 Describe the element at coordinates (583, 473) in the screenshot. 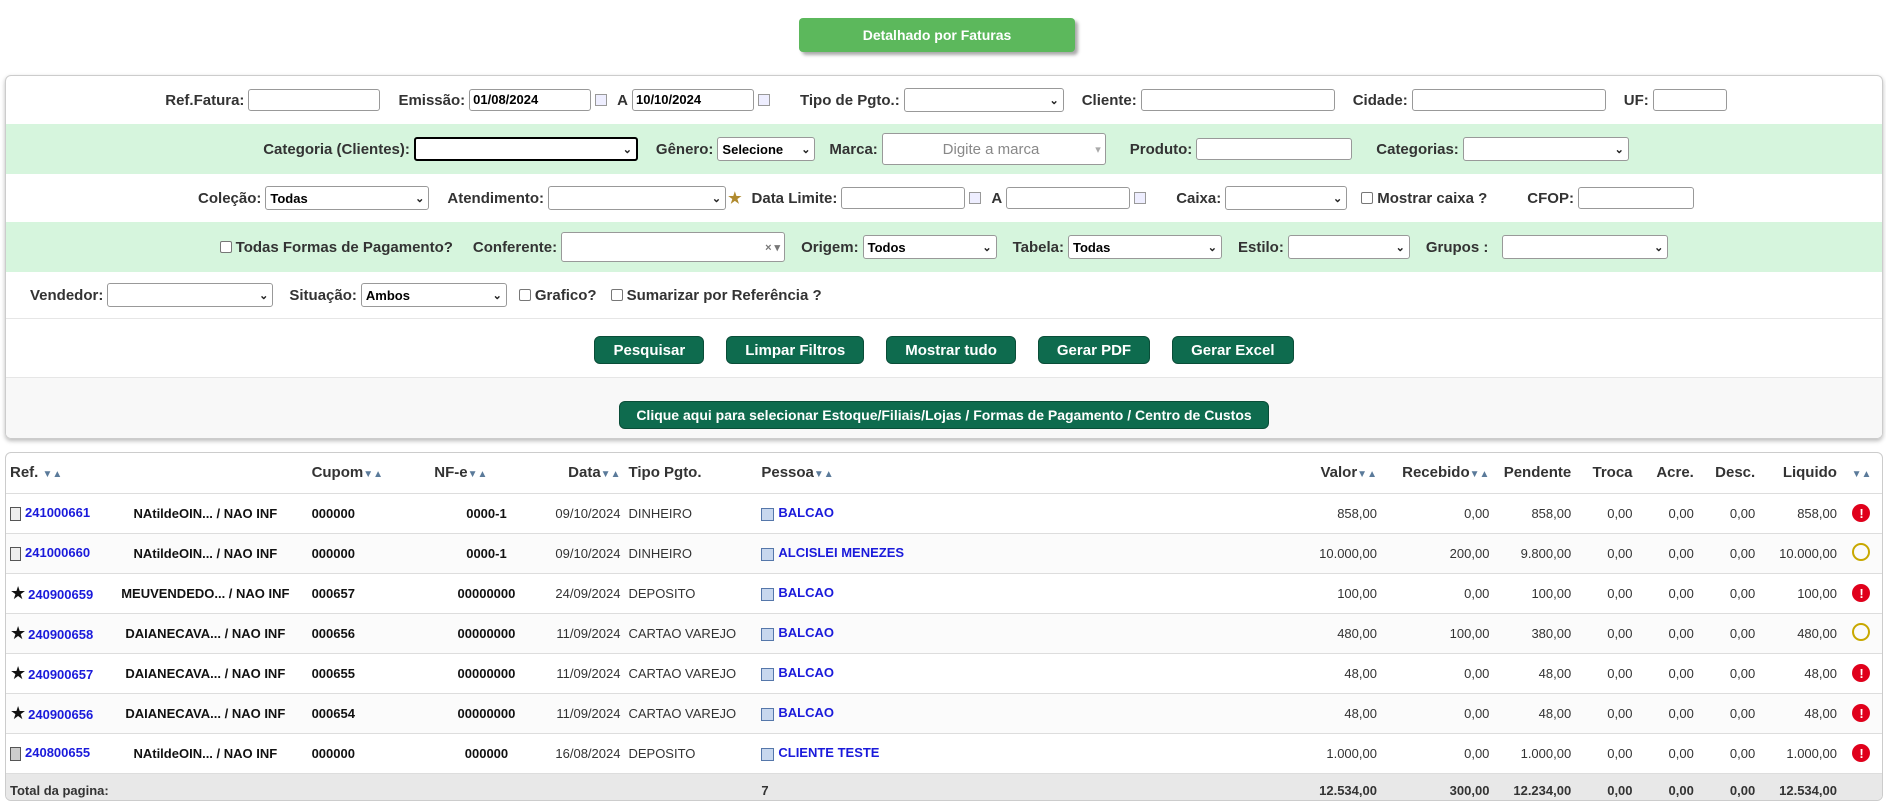

I see `col-data: Data▼▲` at that location.